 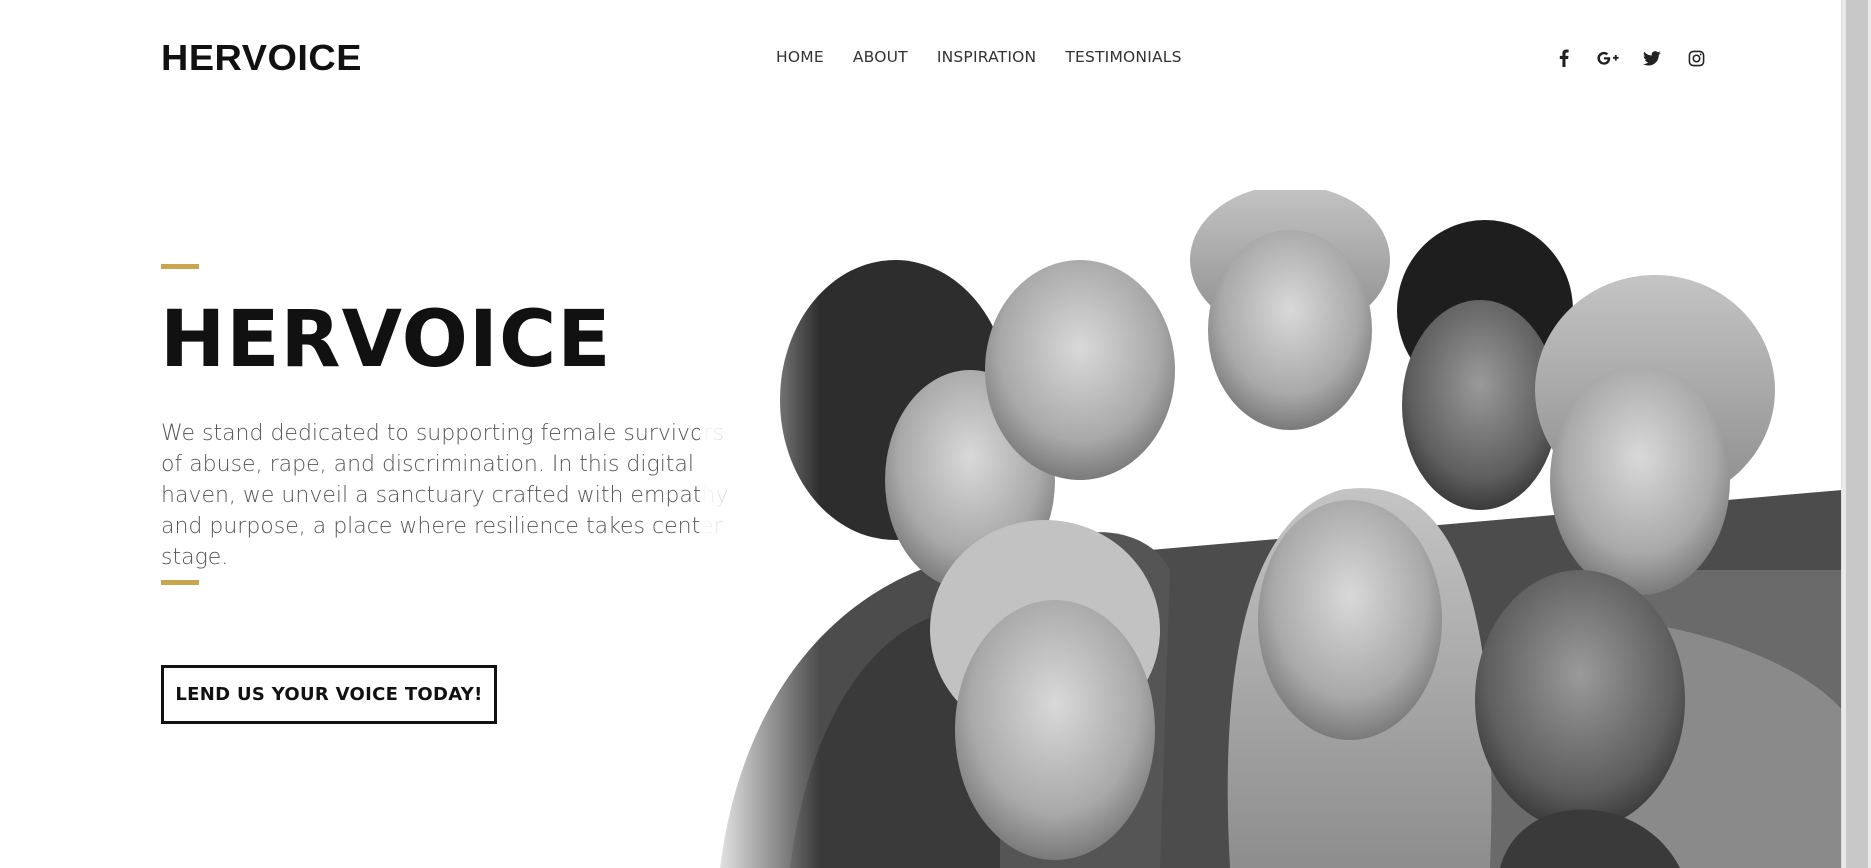 I want to click on site-logo: HERVOICE, so click(x=261, y=58).